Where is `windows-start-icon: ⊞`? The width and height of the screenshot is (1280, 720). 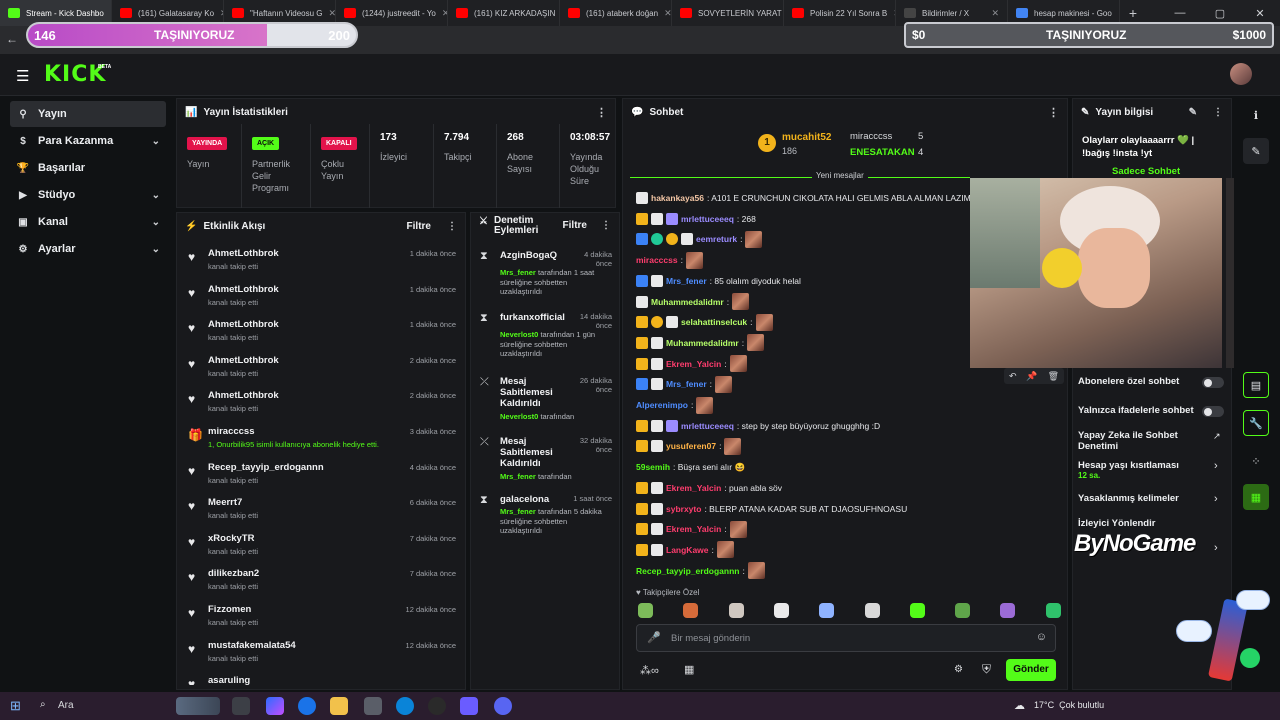 windows-start-icon: ⊞ is located at coordinates (15, 706).